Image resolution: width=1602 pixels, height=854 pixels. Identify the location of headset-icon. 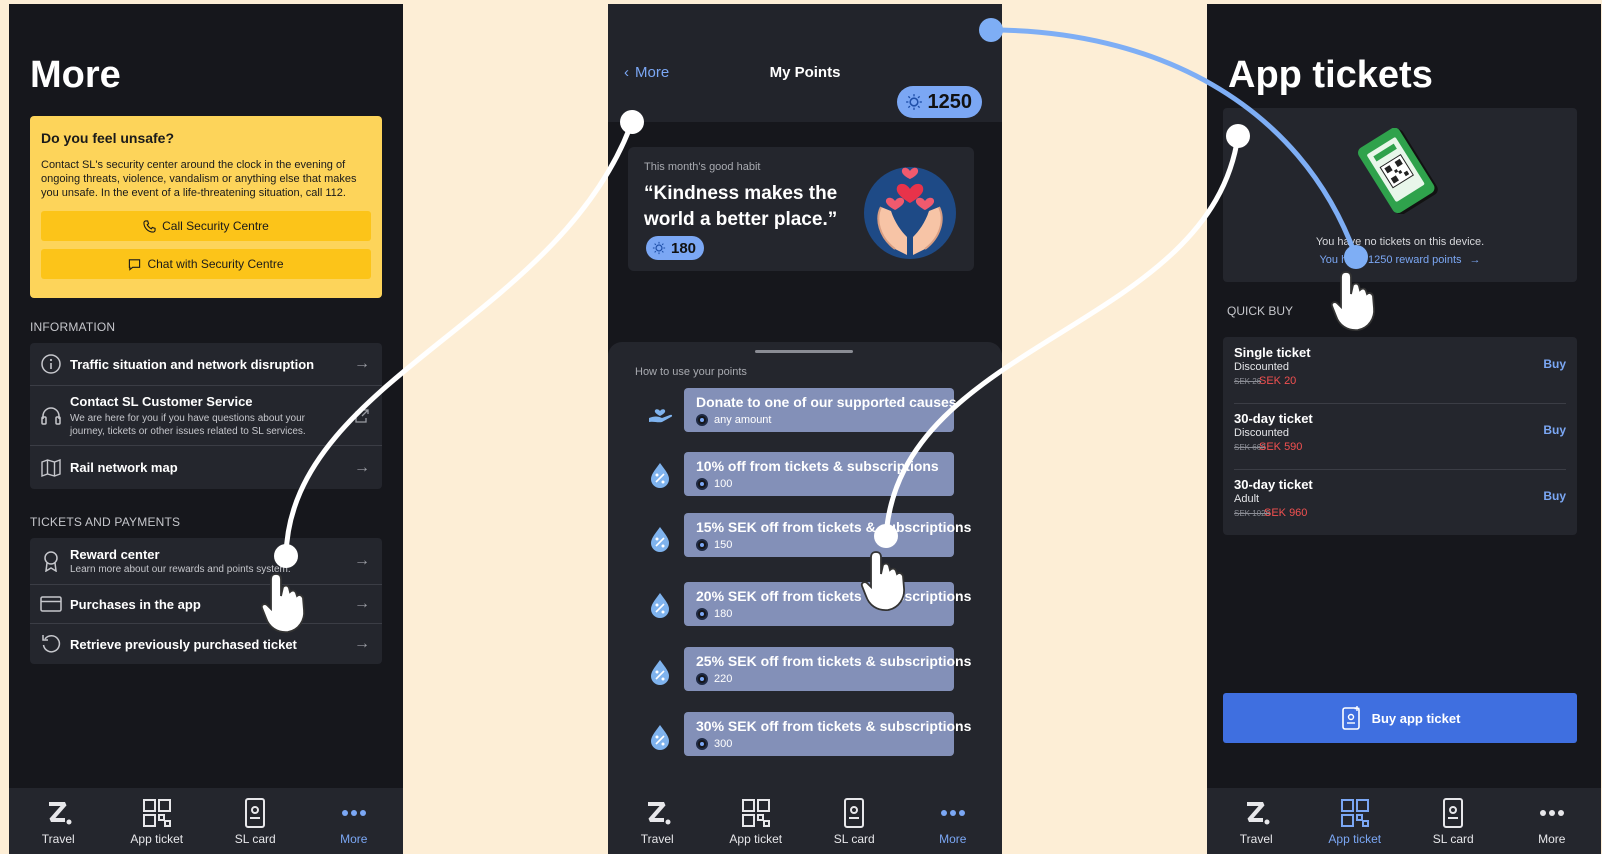
(51, 415).